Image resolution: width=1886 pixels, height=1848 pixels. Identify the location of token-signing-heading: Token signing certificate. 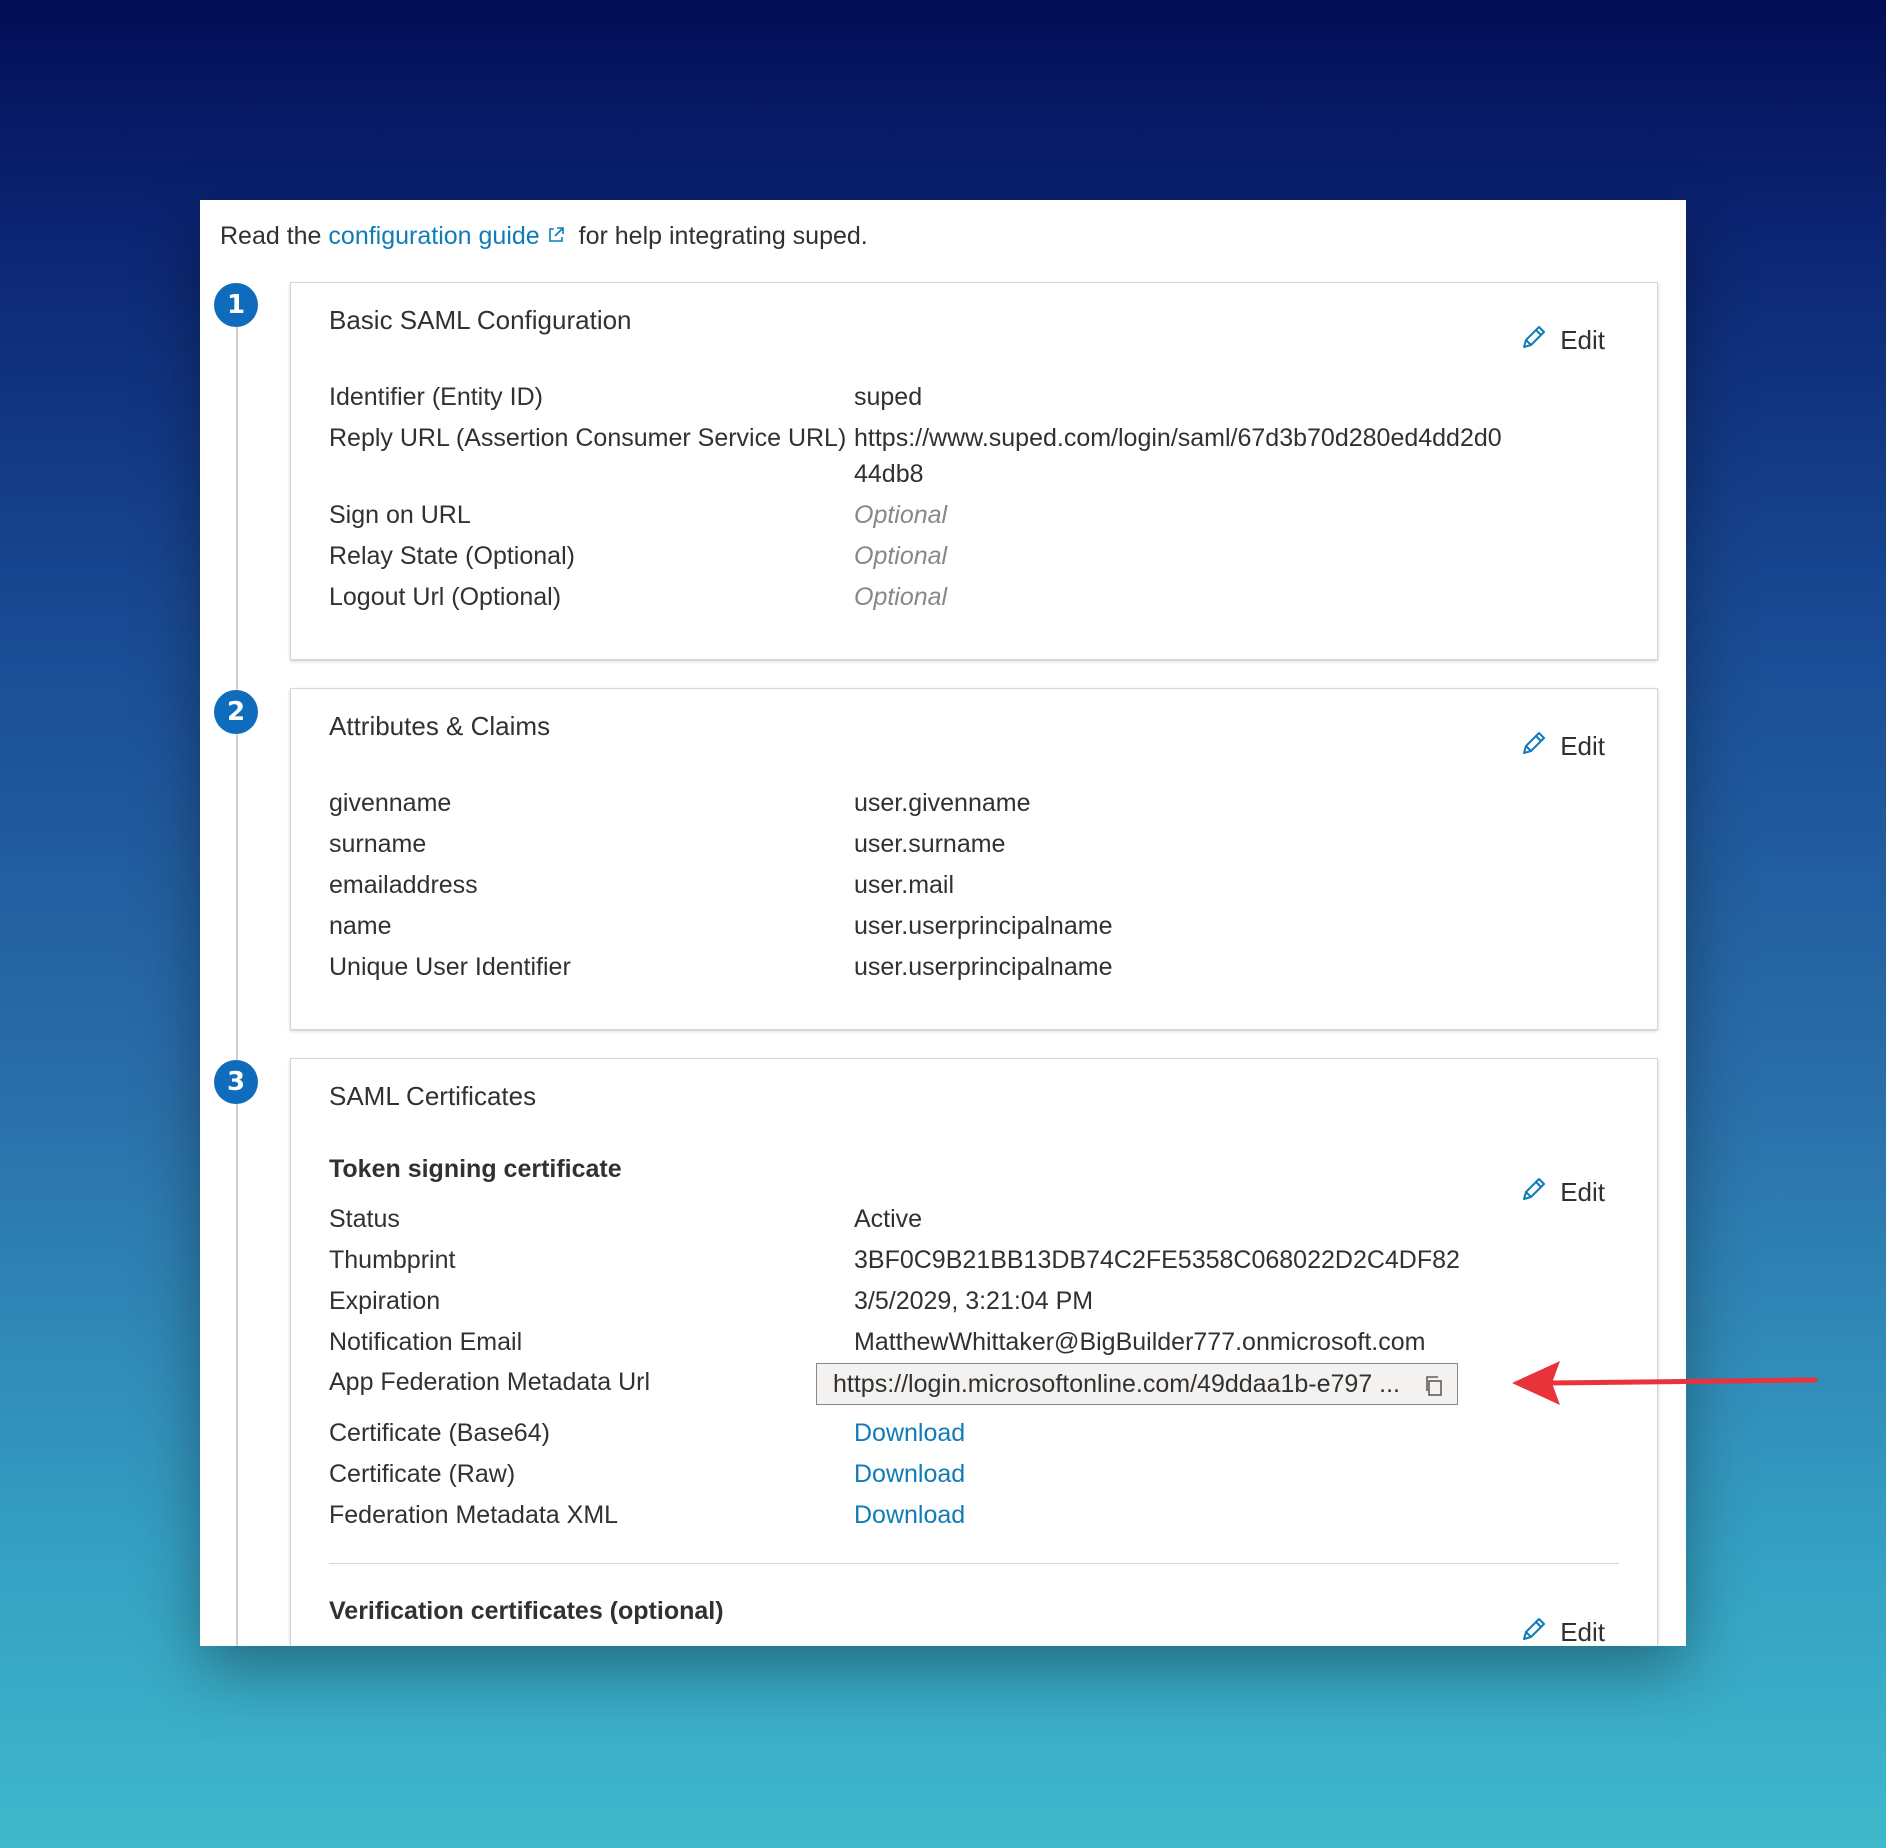
(475, 1169).